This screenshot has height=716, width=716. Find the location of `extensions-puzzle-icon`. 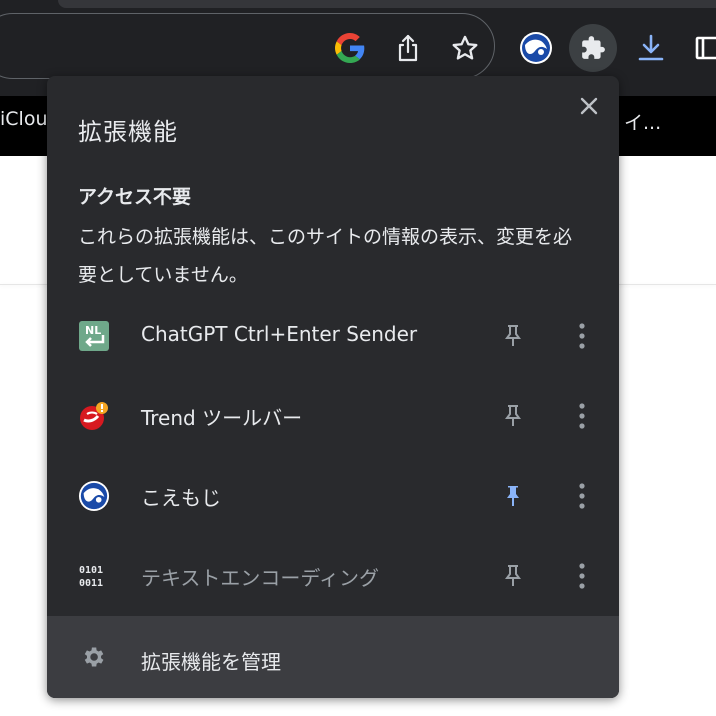

extensions-puzzle-icon is located at coordinates (593, 48).